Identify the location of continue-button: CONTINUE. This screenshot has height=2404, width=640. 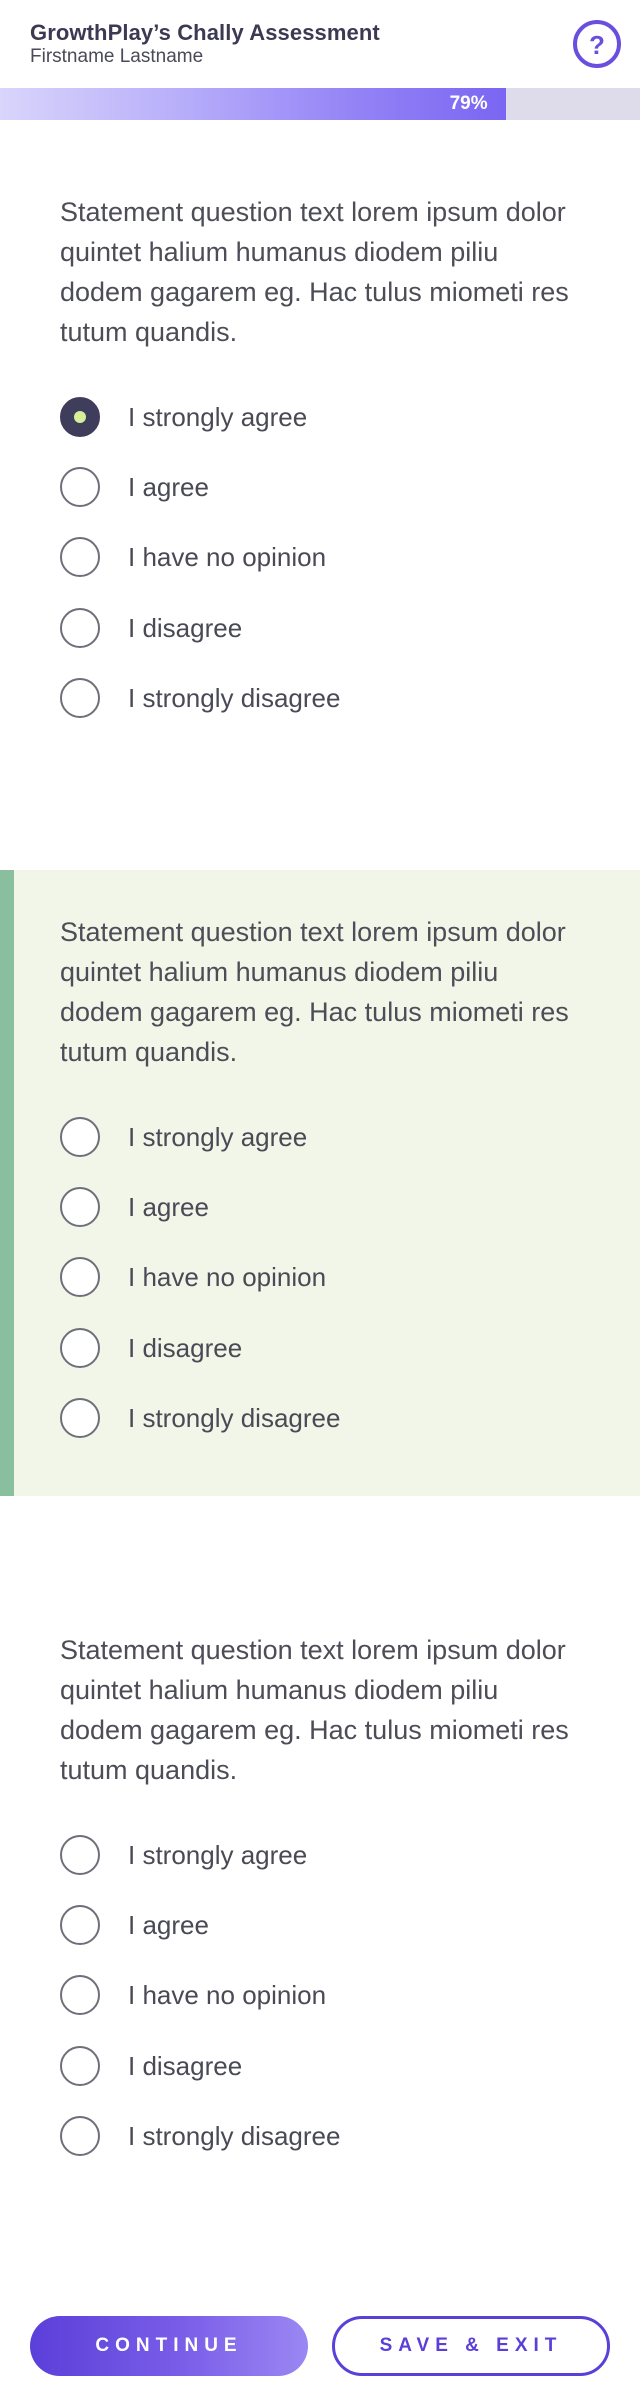
(169, 2346).